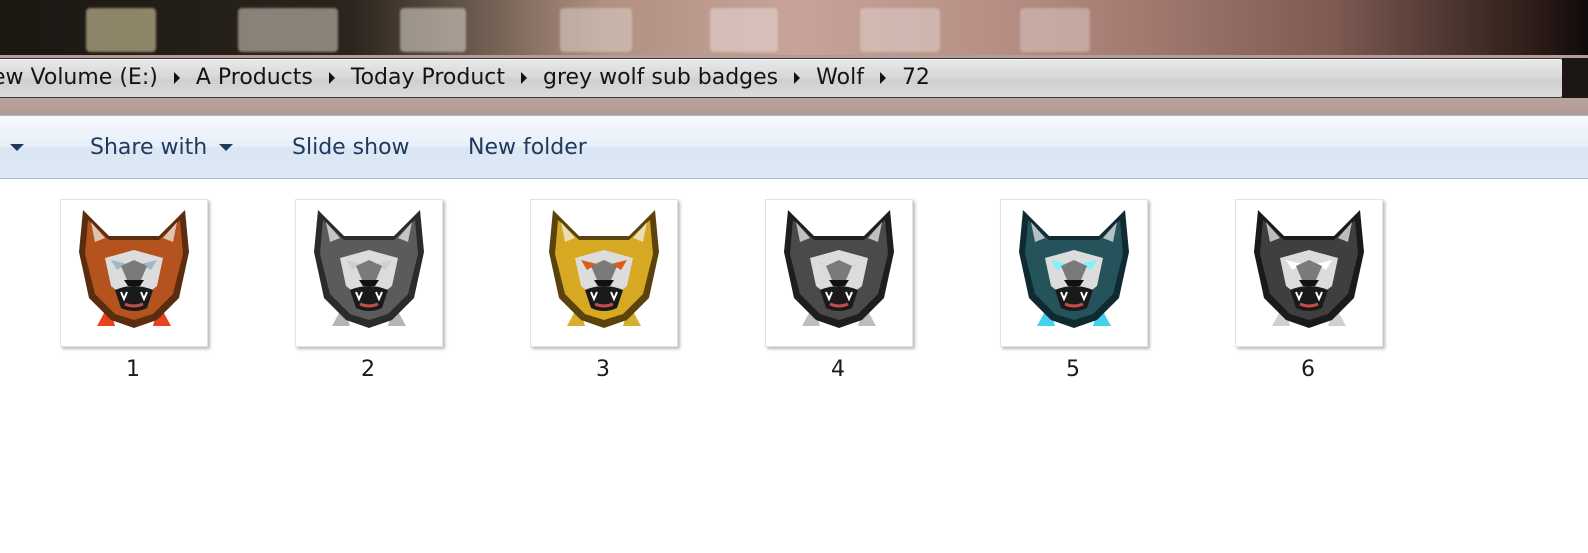 The image size is (1588, 553). Describe the element at coordinates (428, 78) in the screenshot. I see `breadcrumb-item-today-product: Today Product` at that location.